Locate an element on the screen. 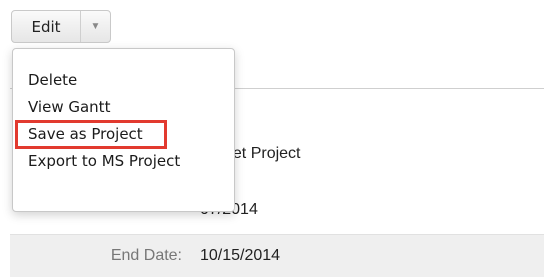  menu-item-delete: Delete is located at coordinates (123, 80).